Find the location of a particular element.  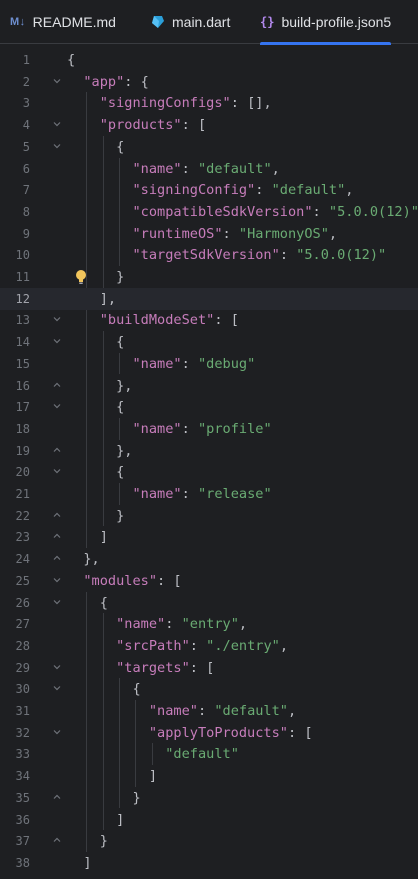

code-line: 18 "name": "profile" is located at coordinates (209, 429).